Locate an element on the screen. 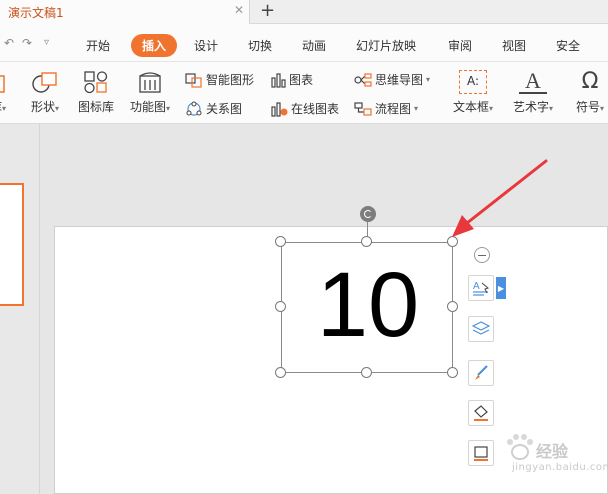 The width and height of the screenshot is (608, 494). baidu-watermark: 经验 jingyan.baidu.com is located at coordinates (554, 456).